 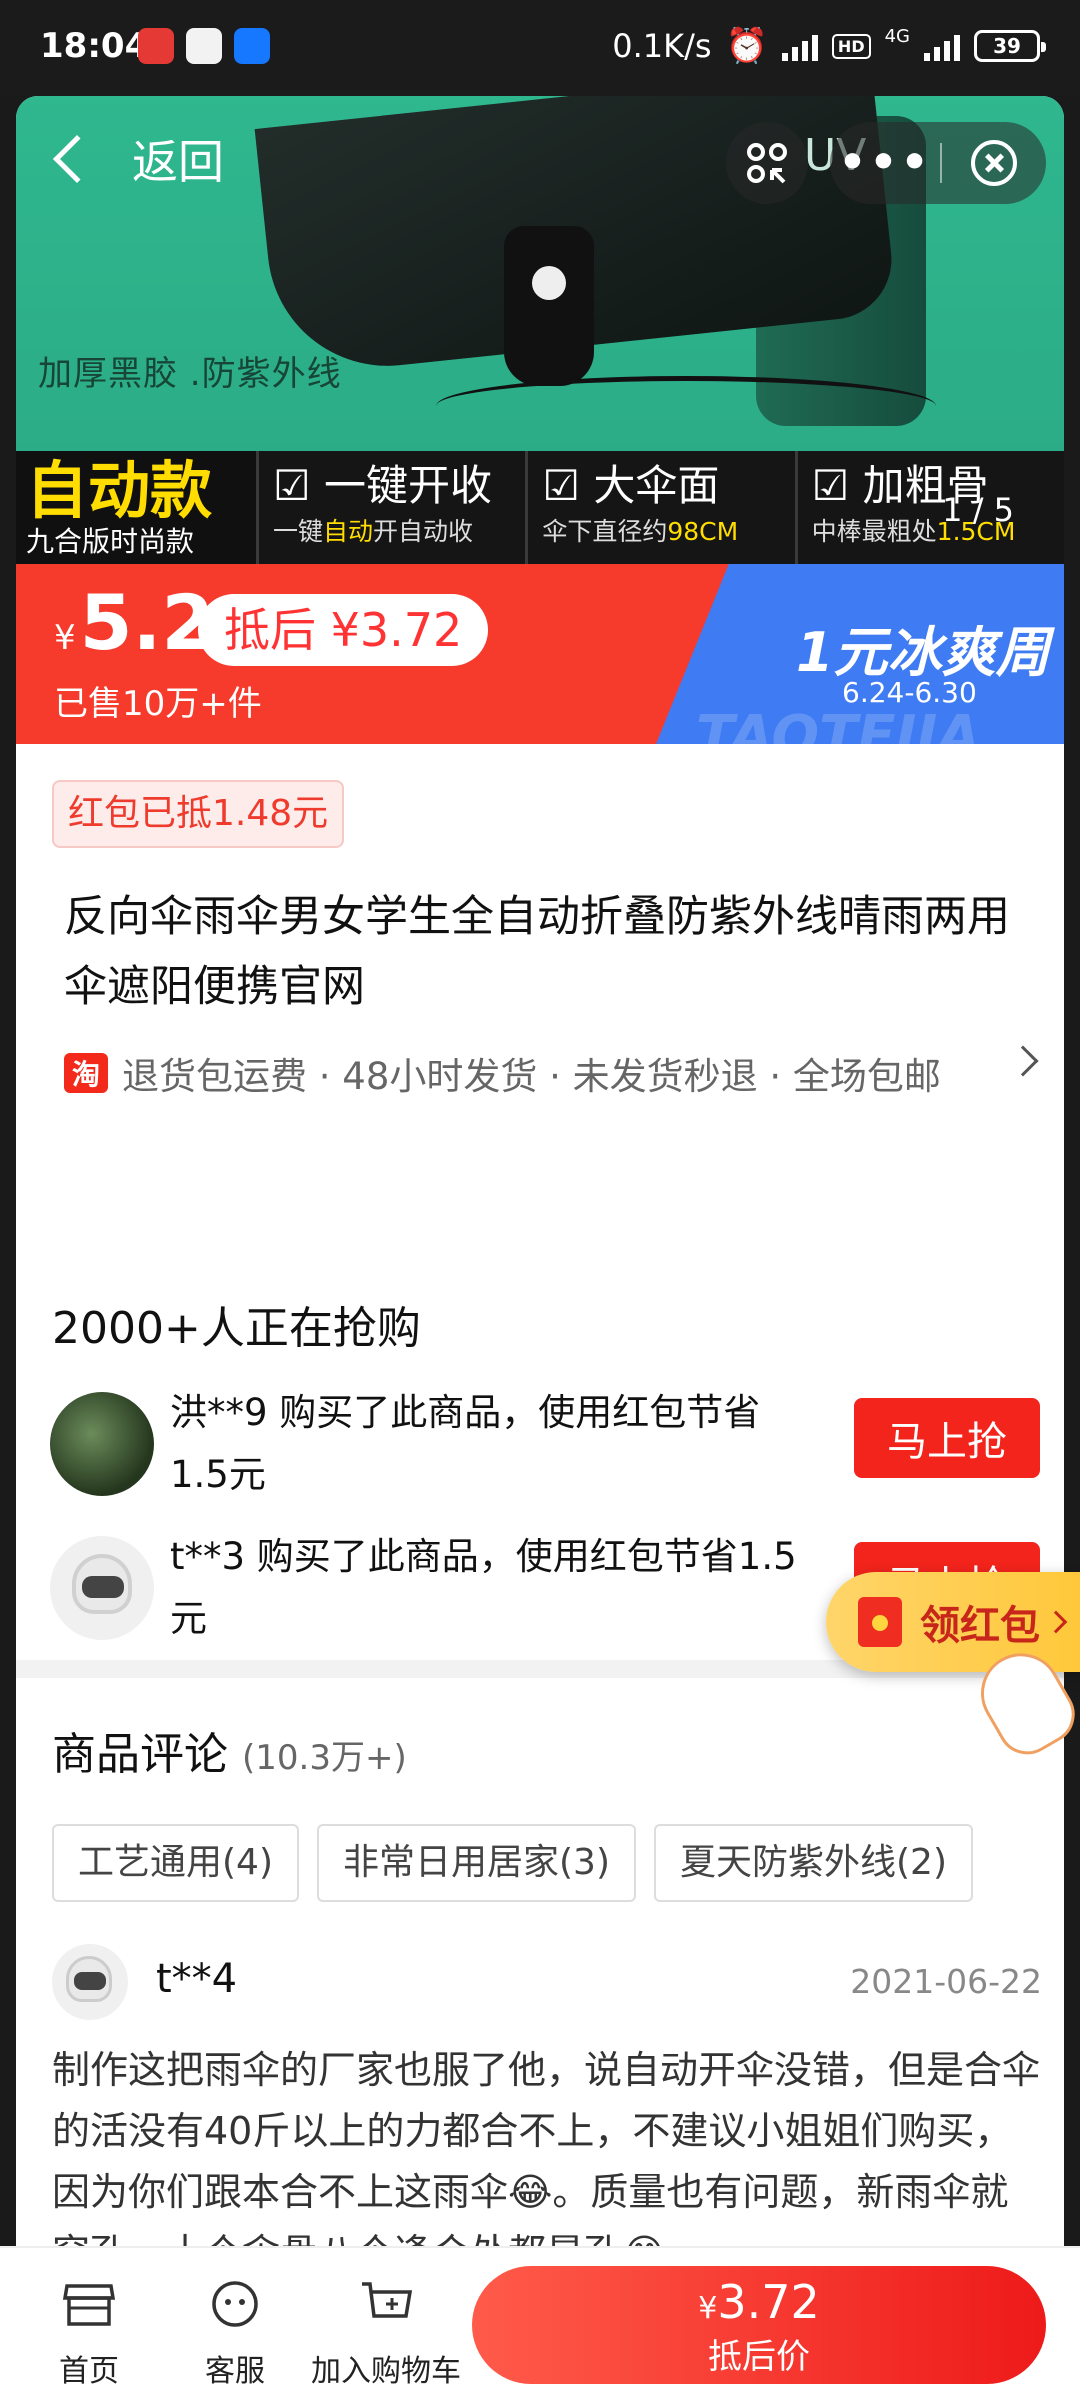 I want to click on home-label: 首页, so click(x=89, y=2371).